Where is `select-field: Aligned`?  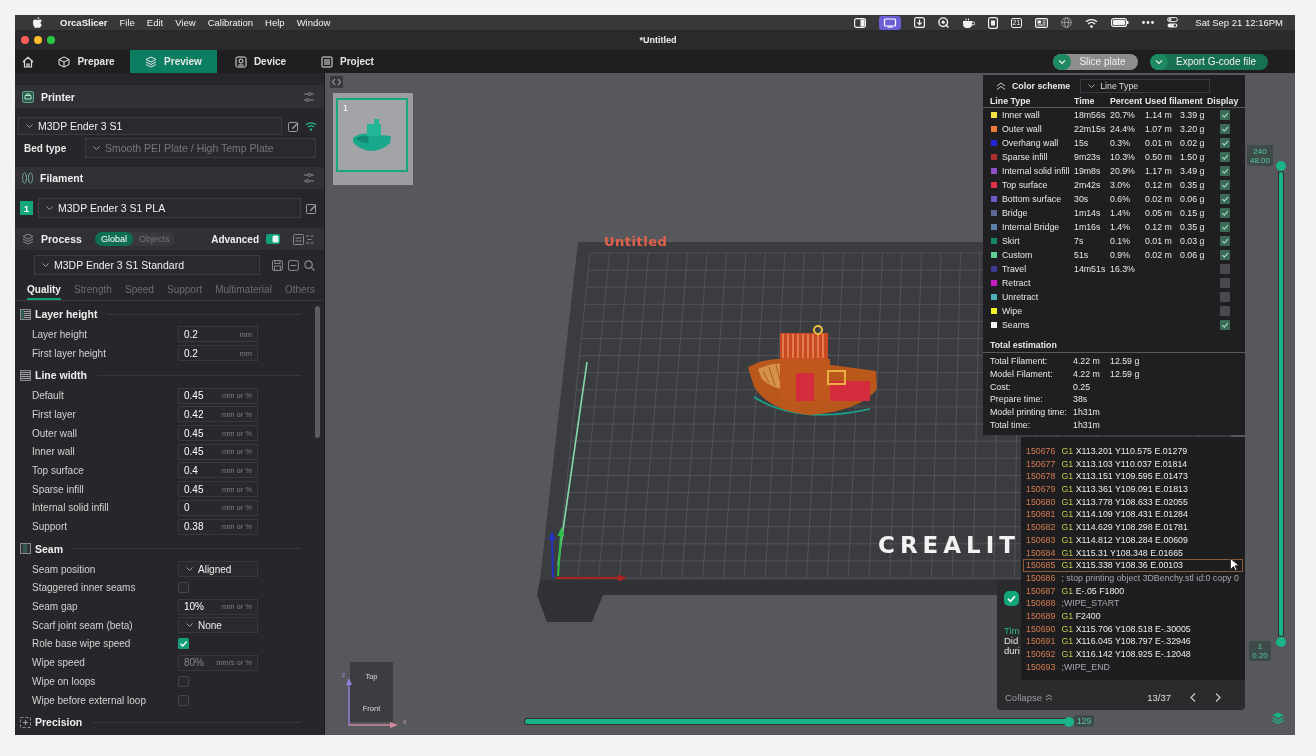 select-field: Aligned is located at coordinates (218, 569).